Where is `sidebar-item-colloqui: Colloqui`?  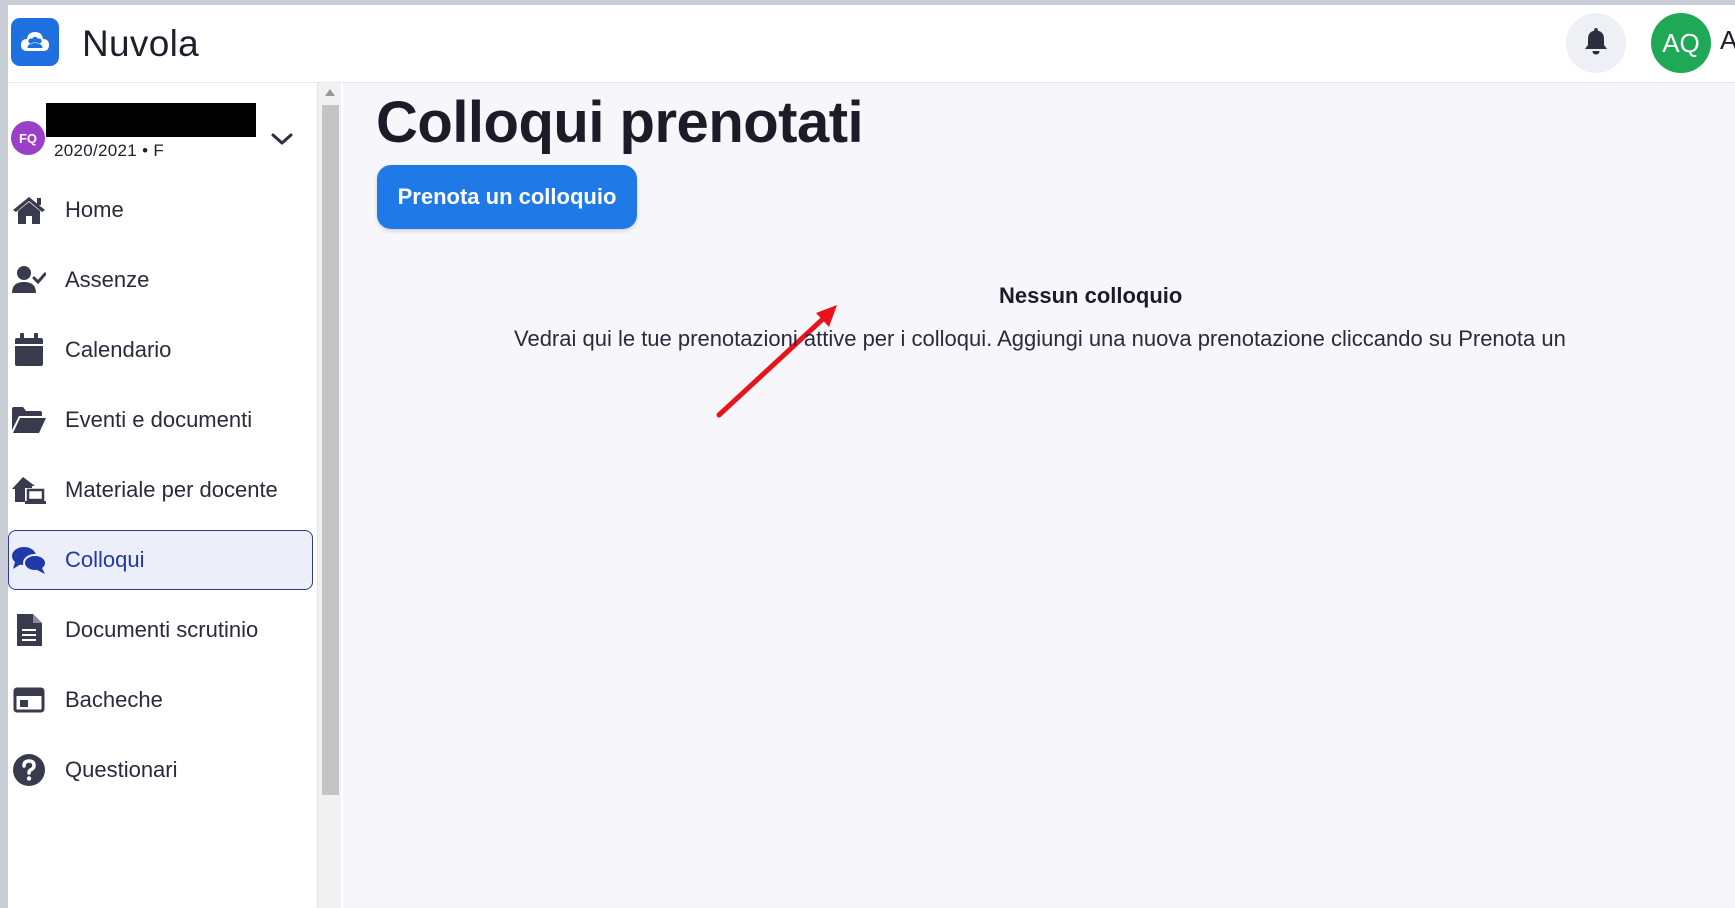
sidebar-item-colloqui: Colloqui is located at coordinates (160, 560).